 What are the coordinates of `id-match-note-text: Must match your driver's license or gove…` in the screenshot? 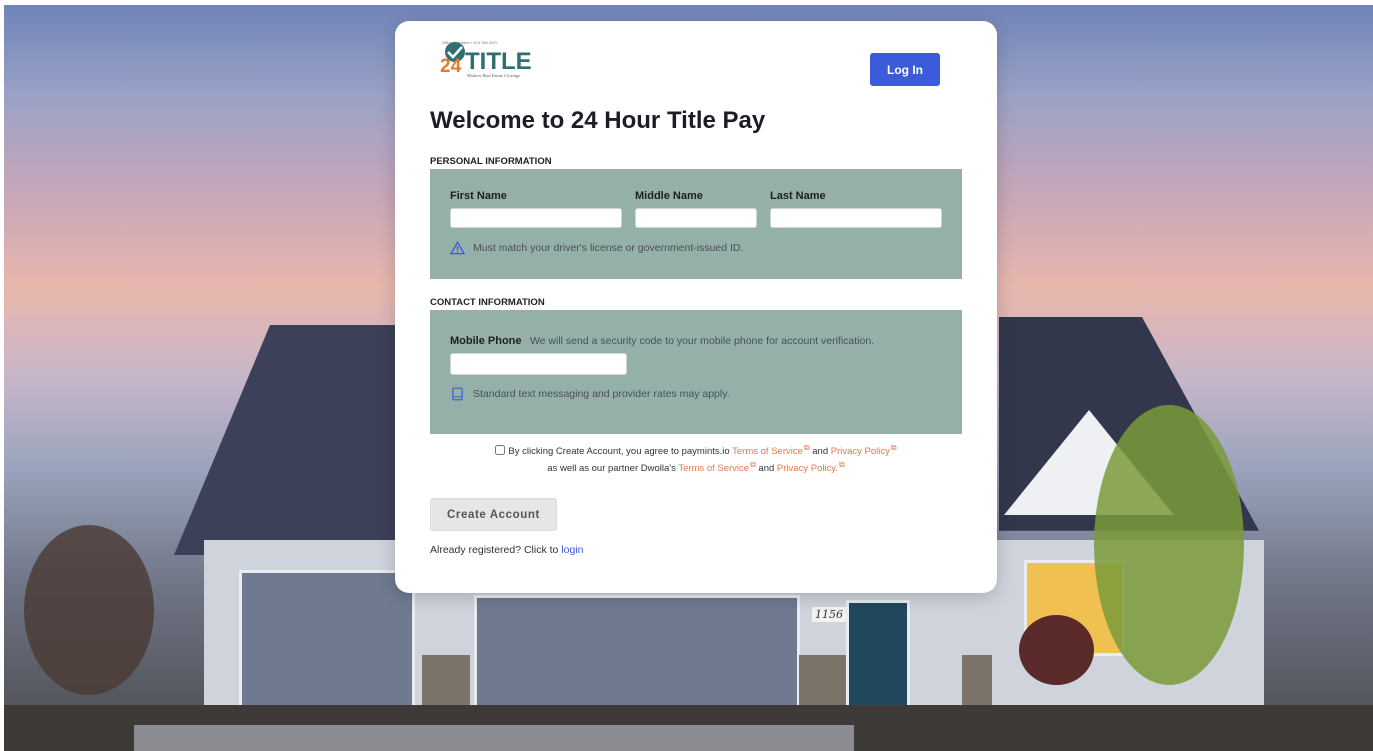 It's located at (608, 248).